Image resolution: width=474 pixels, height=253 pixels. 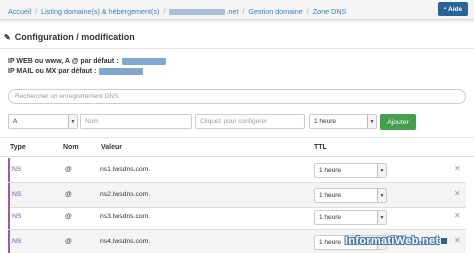 What do you see at coordinates (71, 147) in the screenshot?
I see `column-header-name: Nom` at bounding box center [71, 147].